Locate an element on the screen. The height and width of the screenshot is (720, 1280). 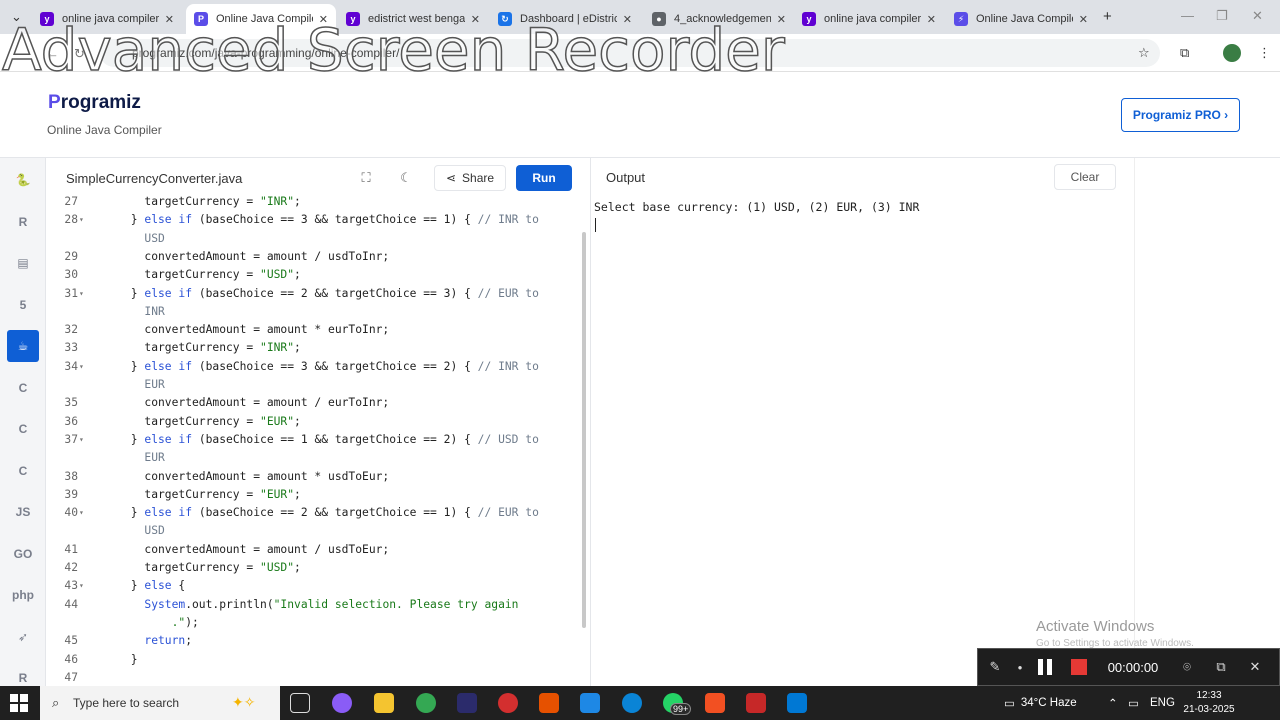
taskbar-clock: 12:33 21-03-2025 is located at coordinates (1209, 703).